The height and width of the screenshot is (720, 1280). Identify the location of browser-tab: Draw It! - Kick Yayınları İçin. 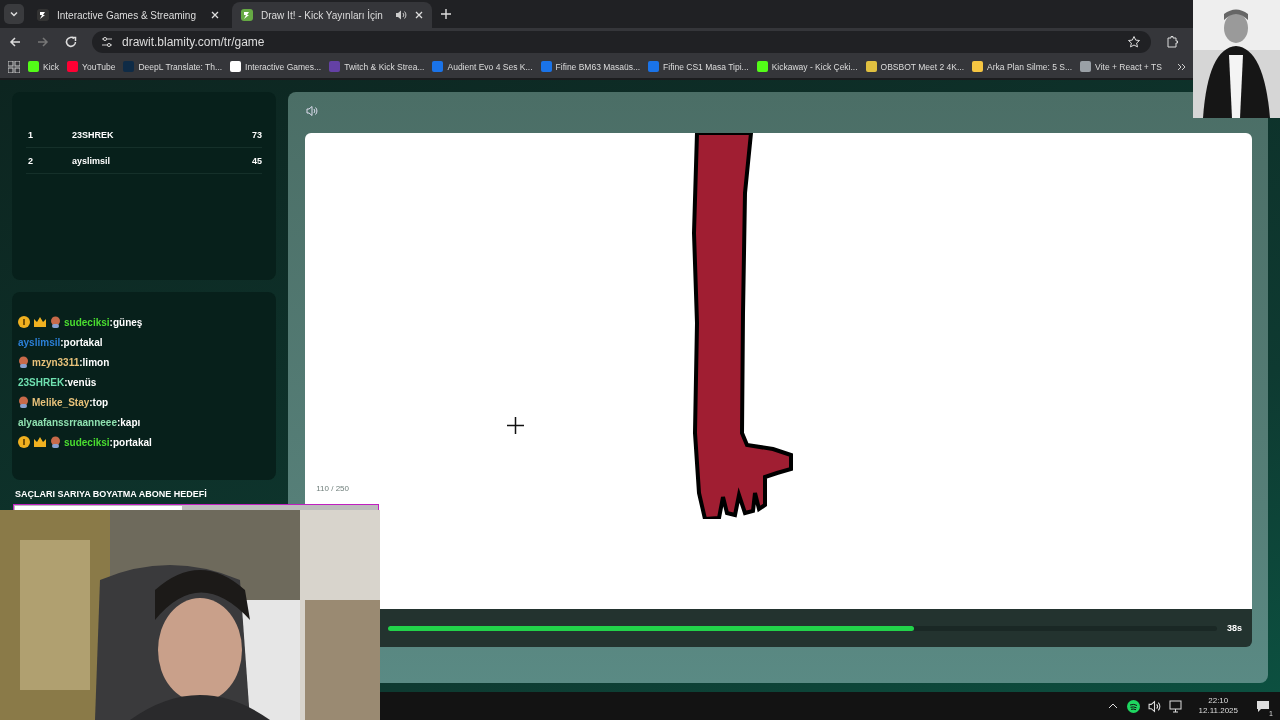
(332, 15).